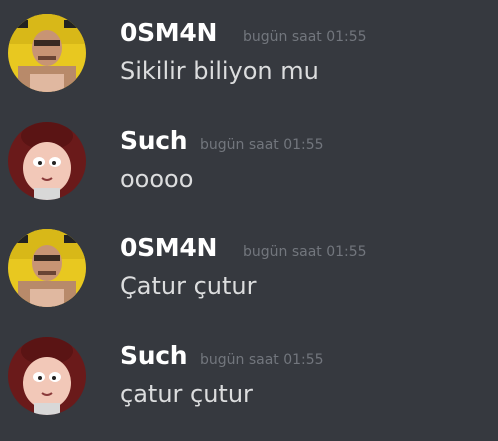 Image resolution: width=498 pixels, height=441 pixels. I want to click on message-content: çatur çutur, so click(186, 394).